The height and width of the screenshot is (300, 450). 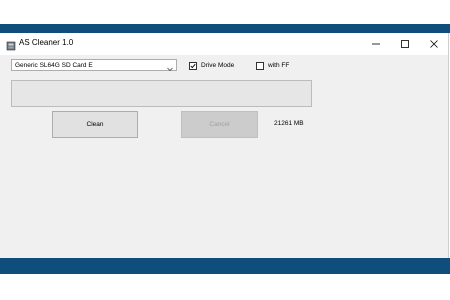 What do you see at coordinates (54, 65) in the screenshot?
I see `drive-select-value: Generic SL64G SD Card E` at bounding box center [54, 65].